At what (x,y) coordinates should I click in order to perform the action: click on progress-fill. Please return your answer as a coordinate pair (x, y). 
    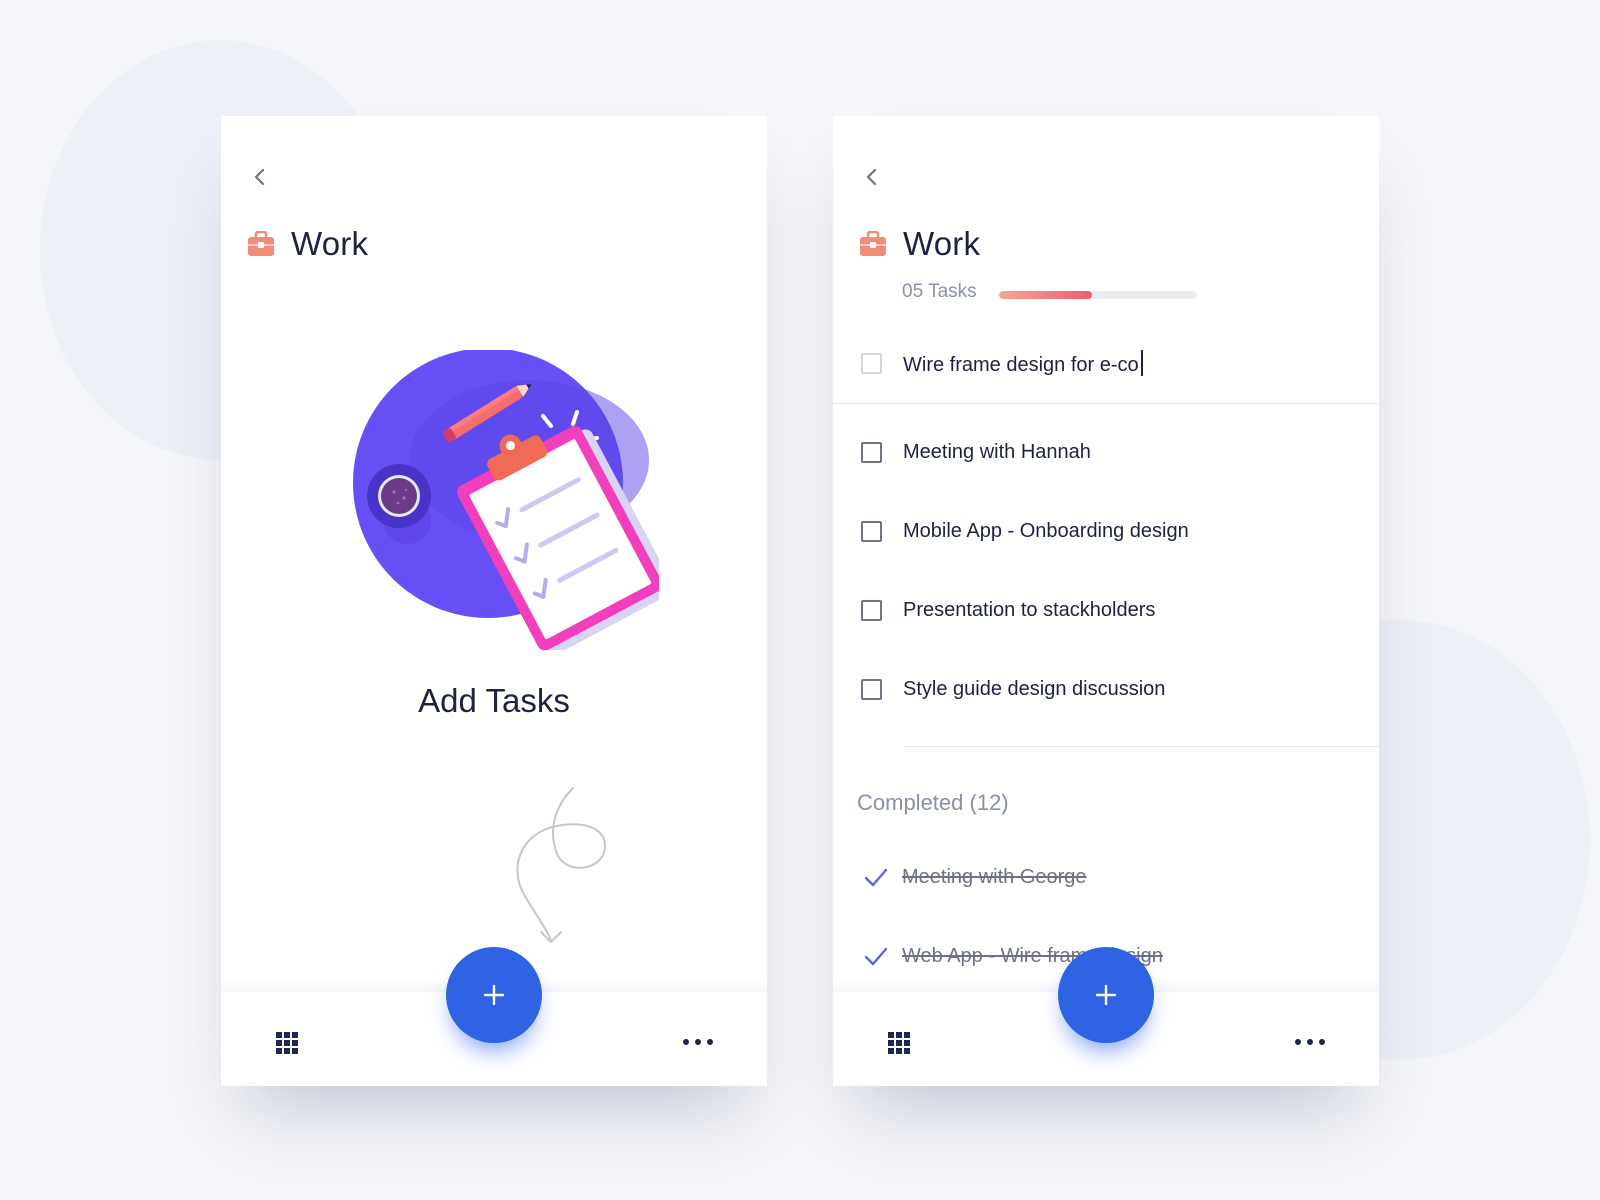
    Looking at the image, I should click on (1046, 295).